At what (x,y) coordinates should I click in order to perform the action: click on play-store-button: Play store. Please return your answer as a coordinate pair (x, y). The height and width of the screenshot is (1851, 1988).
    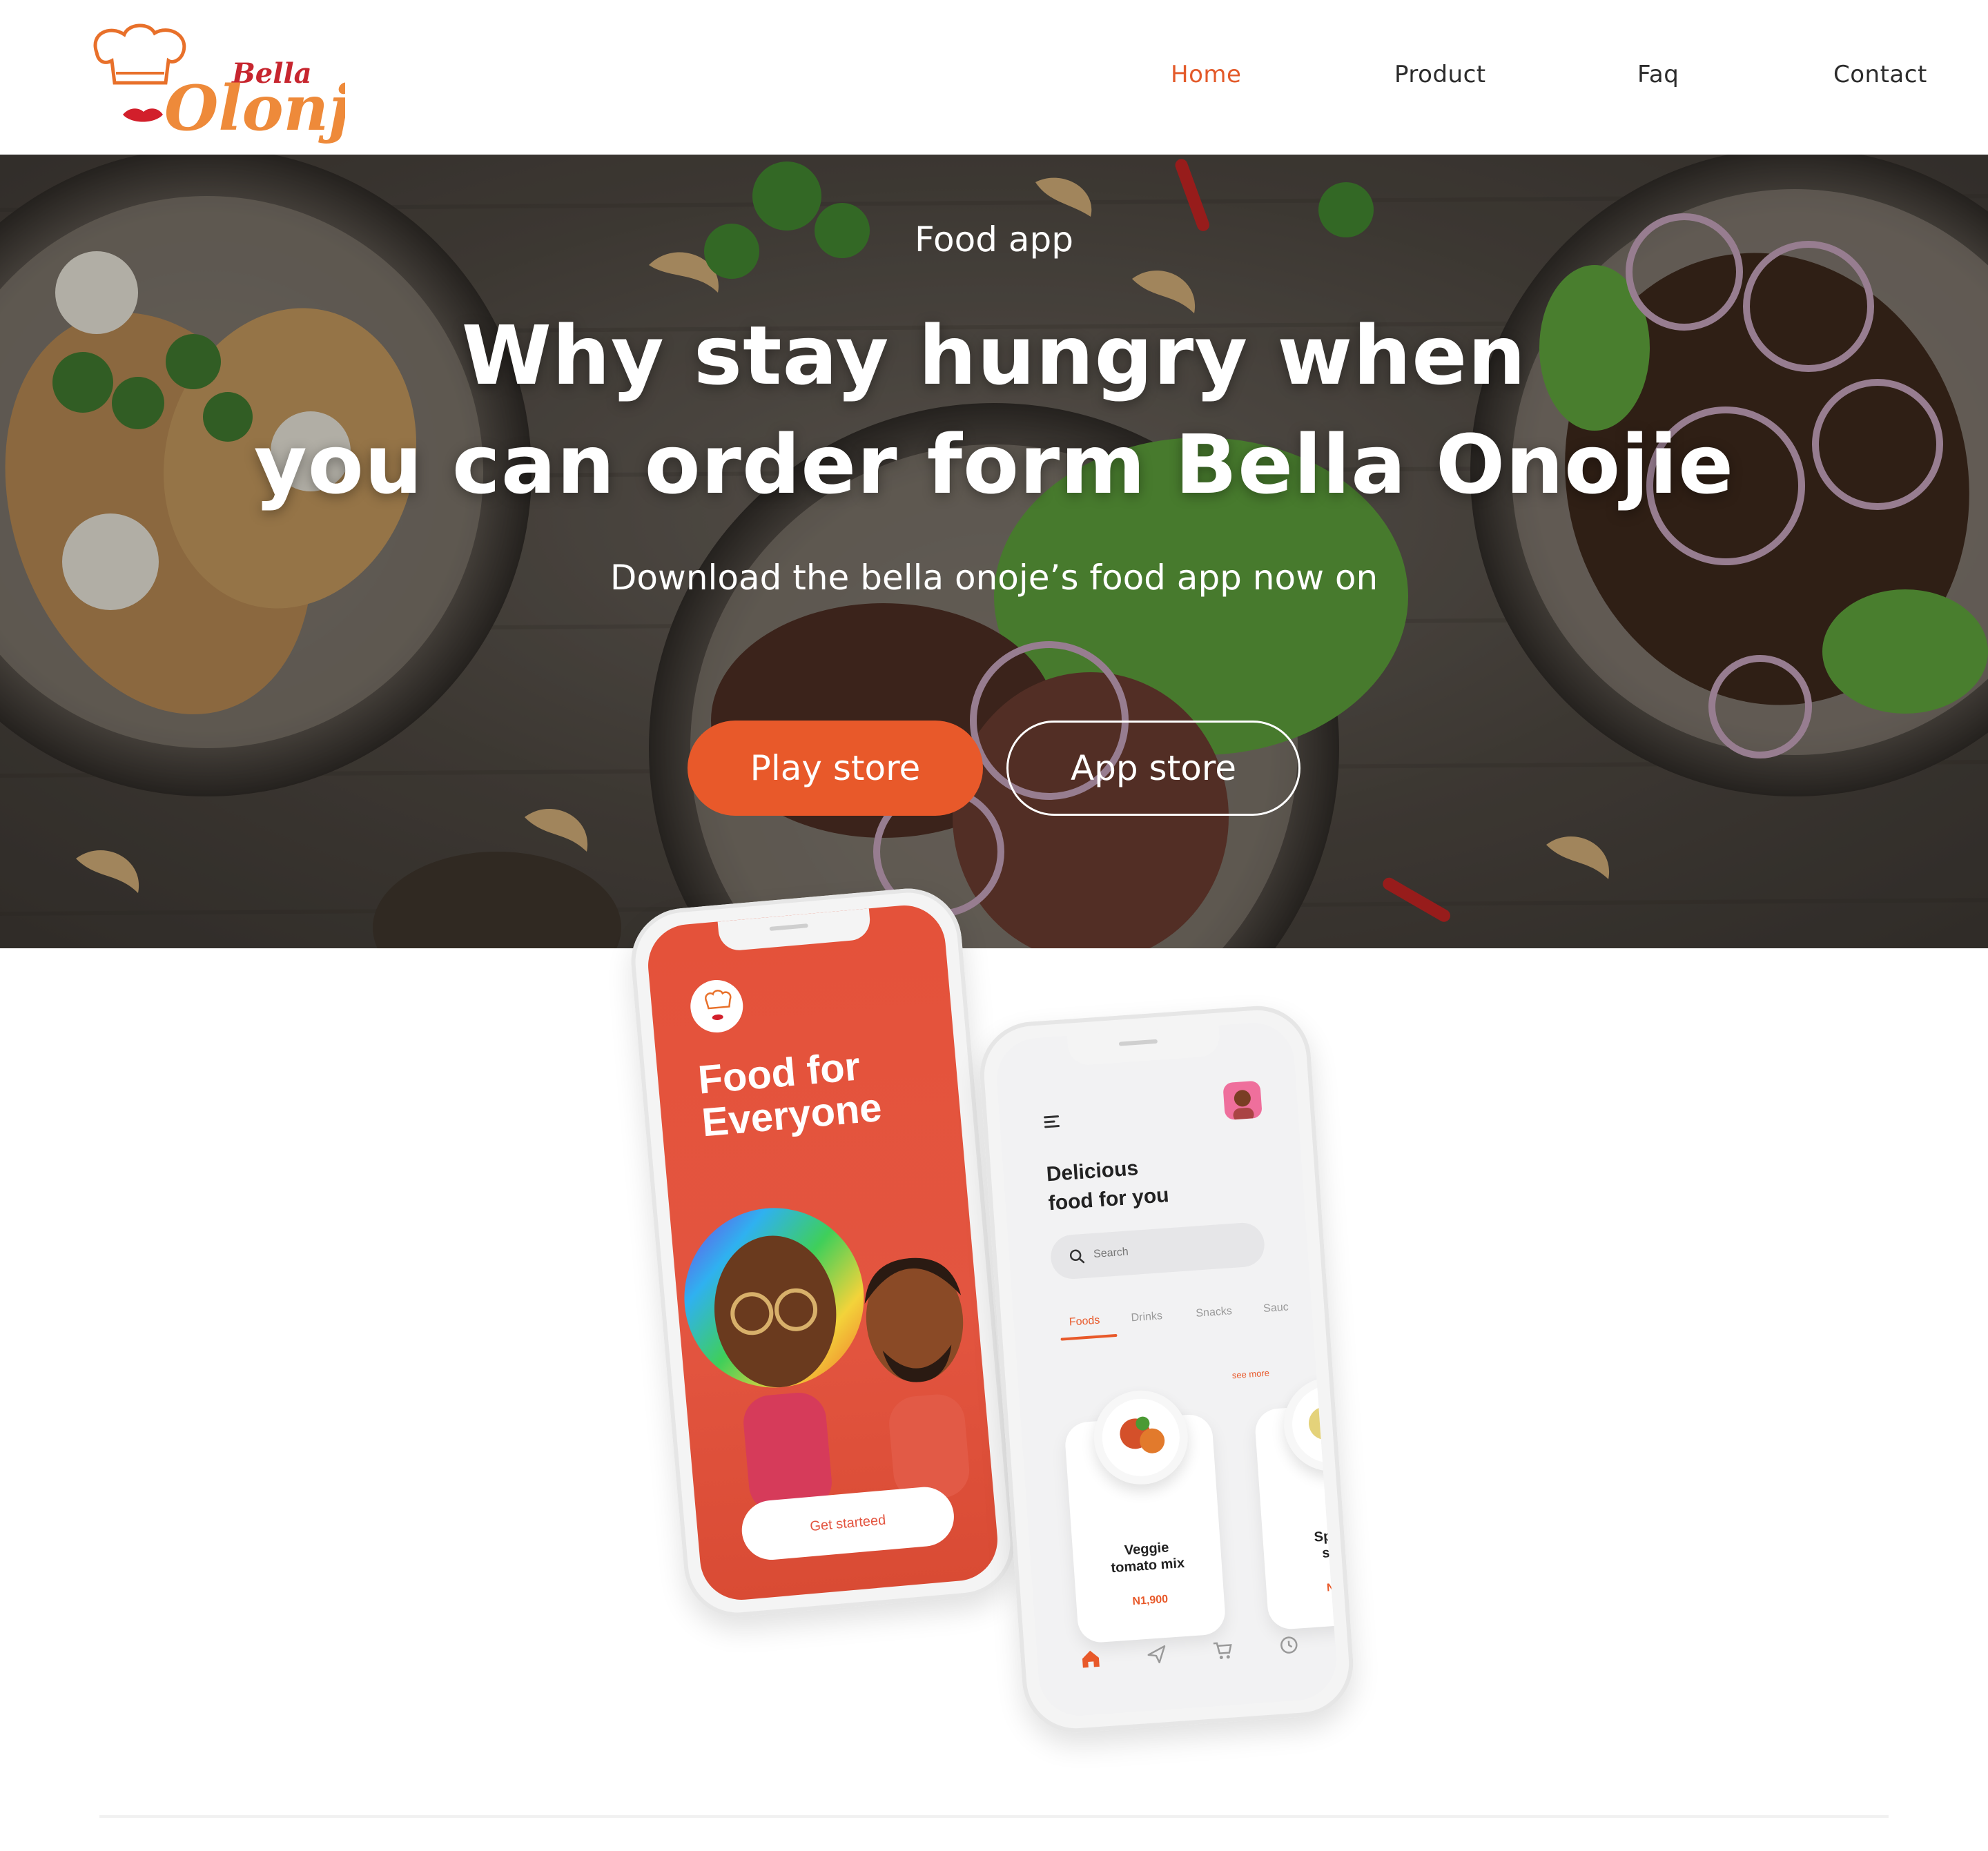
    Looking at the image, I should click on (835, 768).